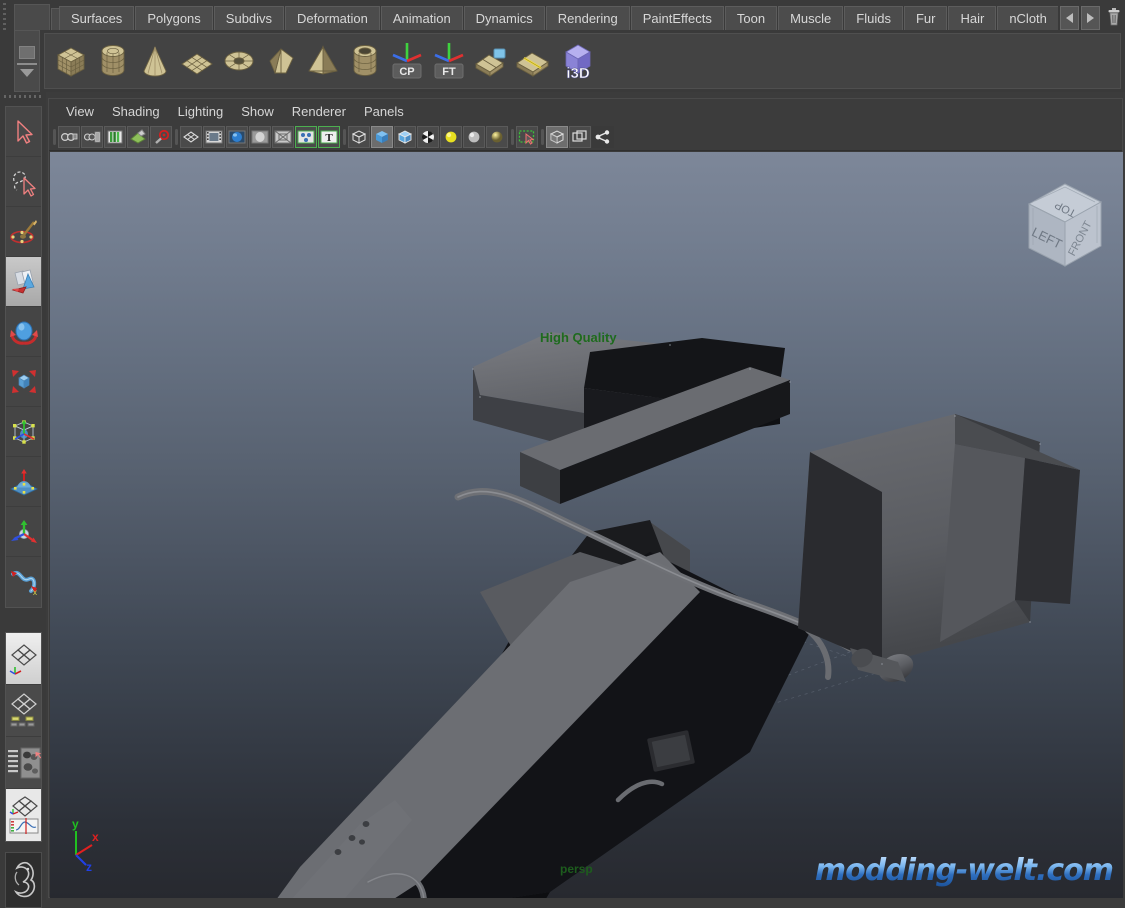 The height and width of the screenshot is (908, 1125). I want to click on shelf-prev-tab-button, so click(1069, 18).